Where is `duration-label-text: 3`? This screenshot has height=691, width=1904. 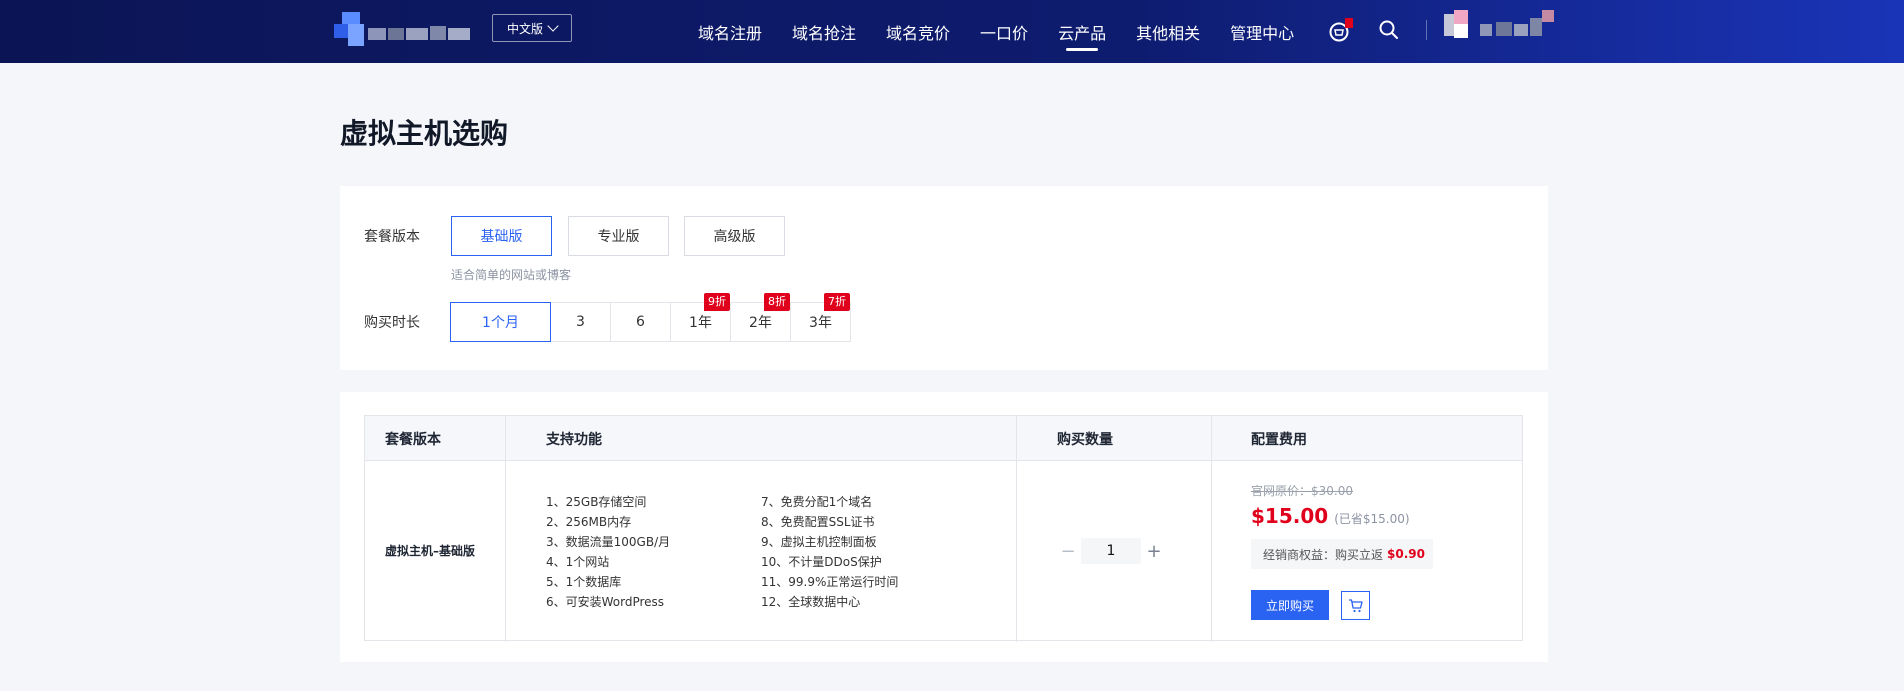
duration-label-text: 3 is located at coordinates (580, 322).